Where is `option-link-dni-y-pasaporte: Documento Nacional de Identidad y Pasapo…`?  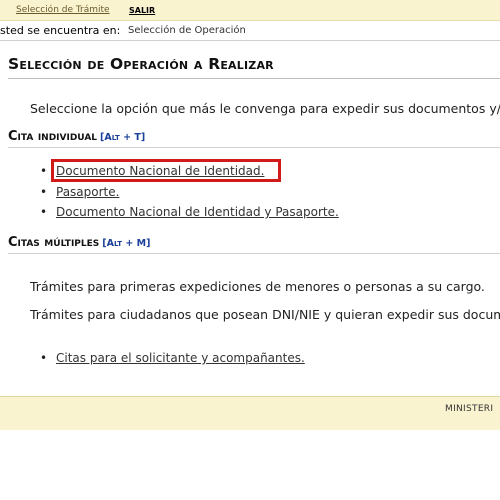 option-link-dni-y-pasaporte: Documento Nacional de Identidad y Pasapo… is located at coordinates (197, 212).